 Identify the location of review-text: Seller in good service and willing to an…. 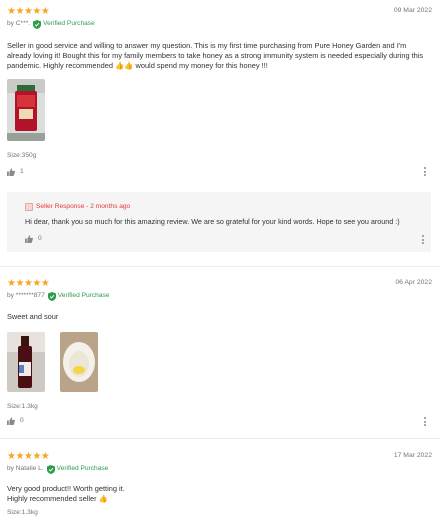
(215, 55).